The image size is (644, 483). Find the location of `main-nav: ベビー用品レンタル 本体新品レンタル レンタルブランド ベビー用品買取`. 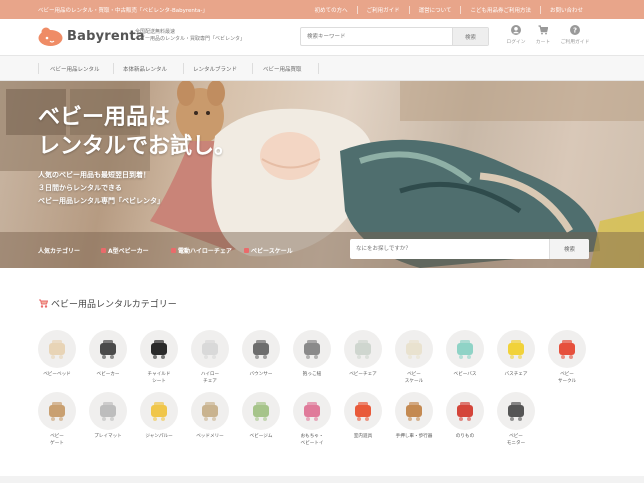

main-nav: ベビー用品レンタル 本体新品レンタル レンタルブランド ベビー用品買取 is located at coordinates (322, 68).